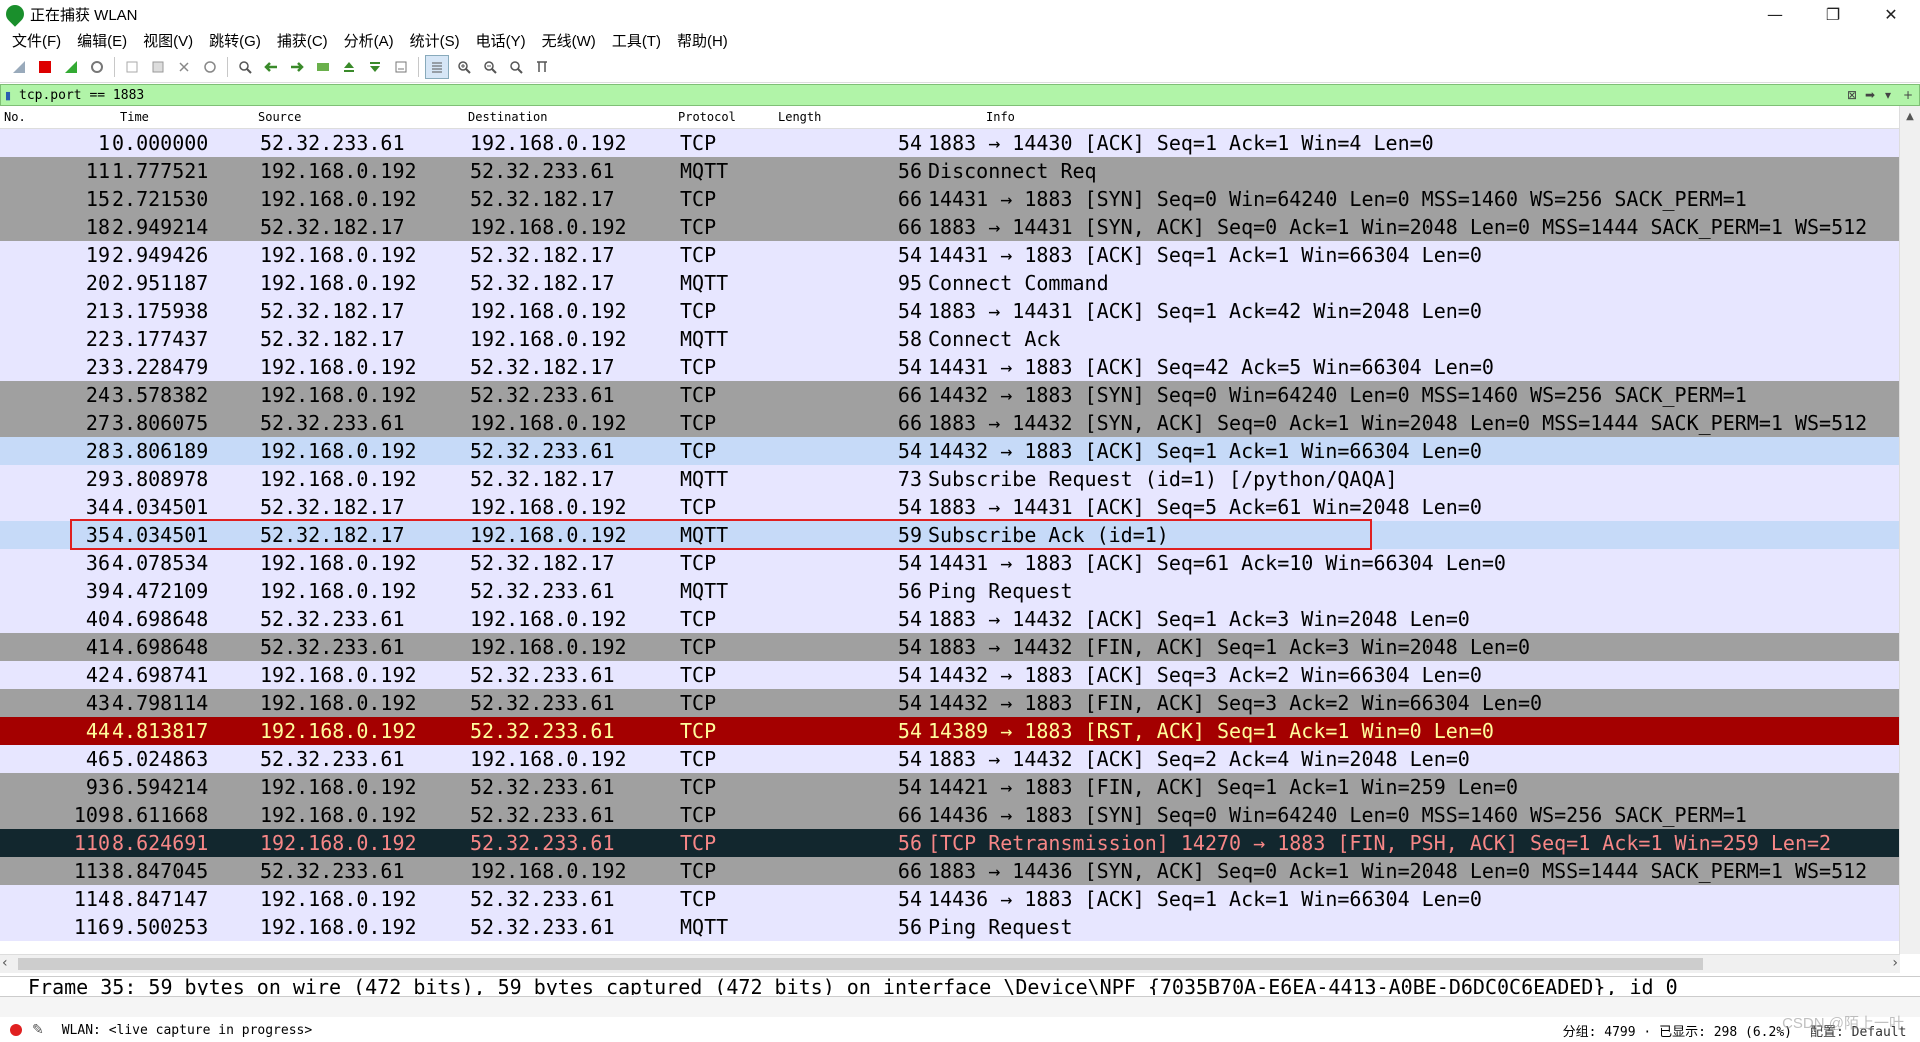 The height and width of the screenshot is (1042, 1920). Describe the element at coordinates (168, 40) in the screenshot. I see `menu-view: 视图(V)` at that location.